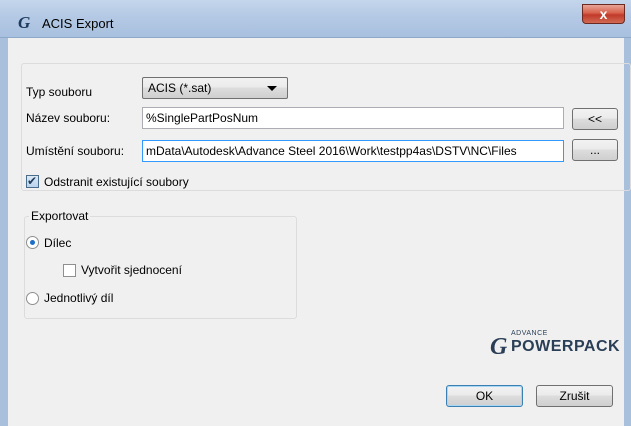 The height and width of the screenshot is (426, 631). Describe the element at coordinates (4, 232) in the screenshot. I see `window-frame-left` at that location.